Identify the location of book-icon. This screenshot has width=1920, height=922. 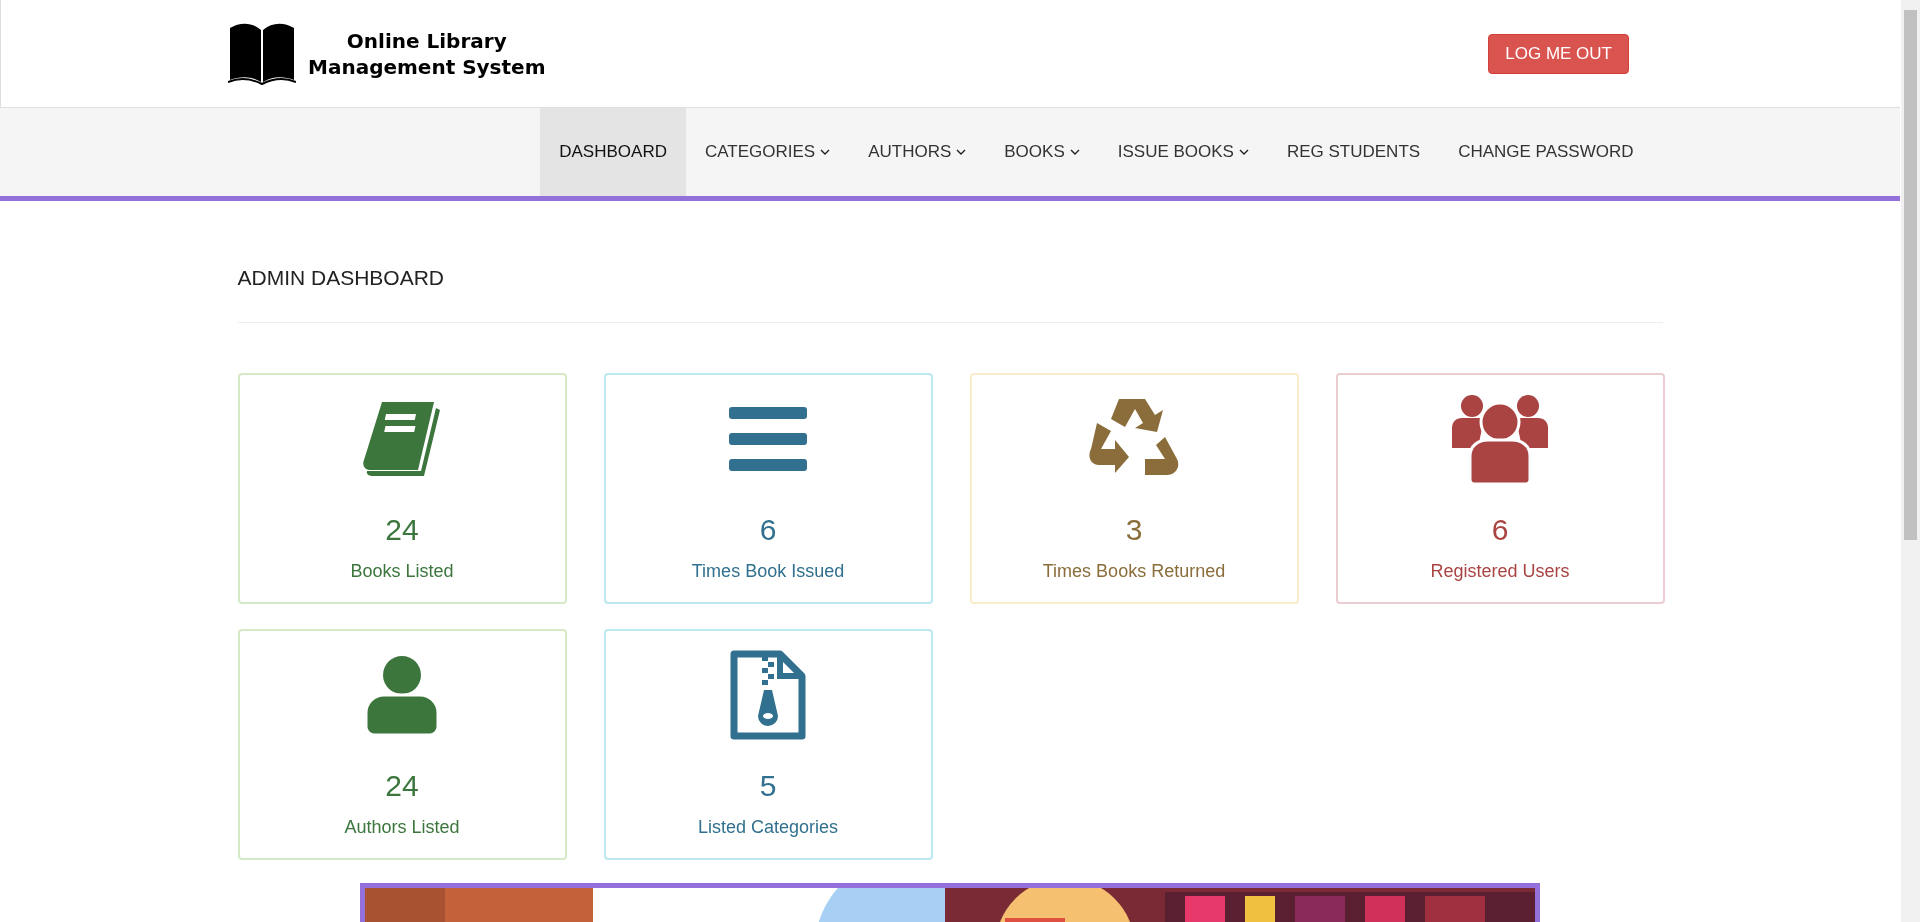
(402, 439).